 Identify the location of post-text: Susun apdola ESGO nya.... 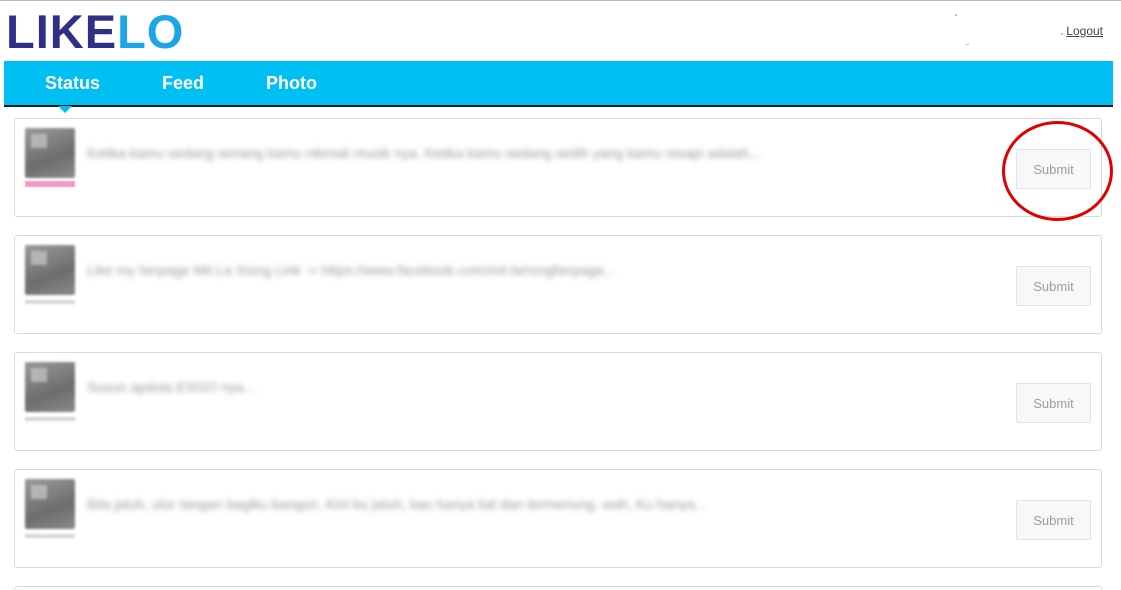
(171, 387).